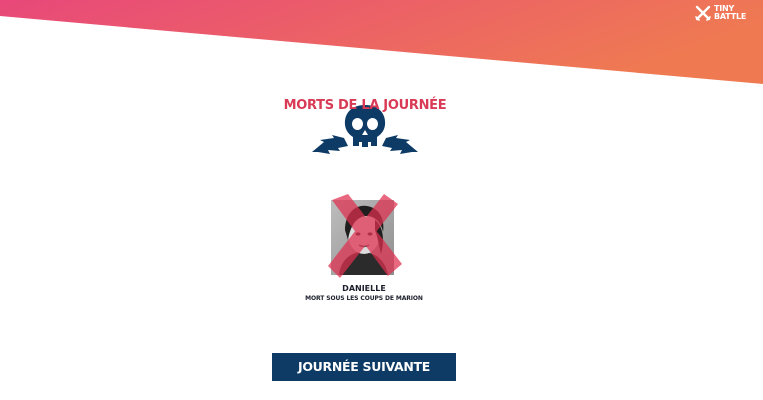  What do you see at coordinates (364, 367) in the screenshot?
I see `next-day-button: JOURNÉE SUIVANTE` at bounding box center [364, 367].